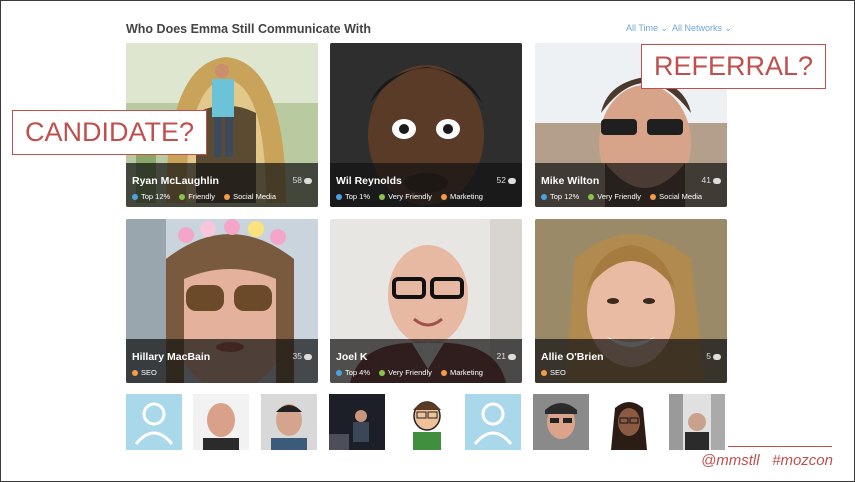 The image size is (855, 482). What do you see at coordinates (413, 372) in the screenshot?
I see `contact-tags: Top 4% Very Friendly Marketing` at bounding box center [413, 372].